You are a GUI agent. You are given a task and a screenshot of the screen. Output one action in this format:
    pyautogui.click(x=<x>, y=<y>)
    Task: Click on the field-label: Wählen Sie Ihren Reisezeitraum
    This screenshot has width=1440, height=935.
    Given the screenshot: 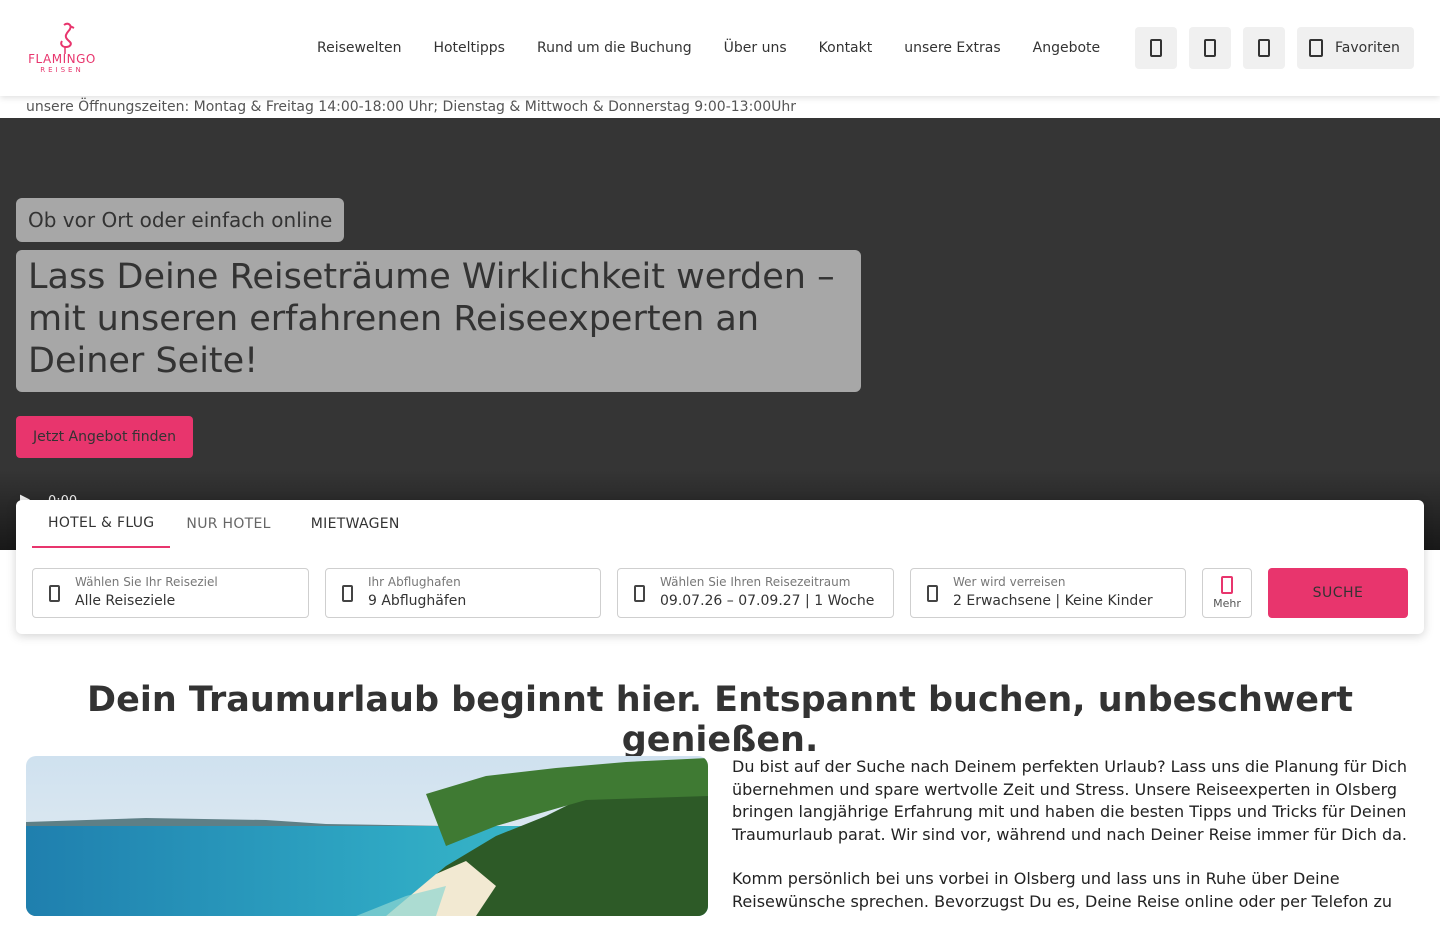 What is the action you would take?
    pyautogui.click(x=755, y=582)
    